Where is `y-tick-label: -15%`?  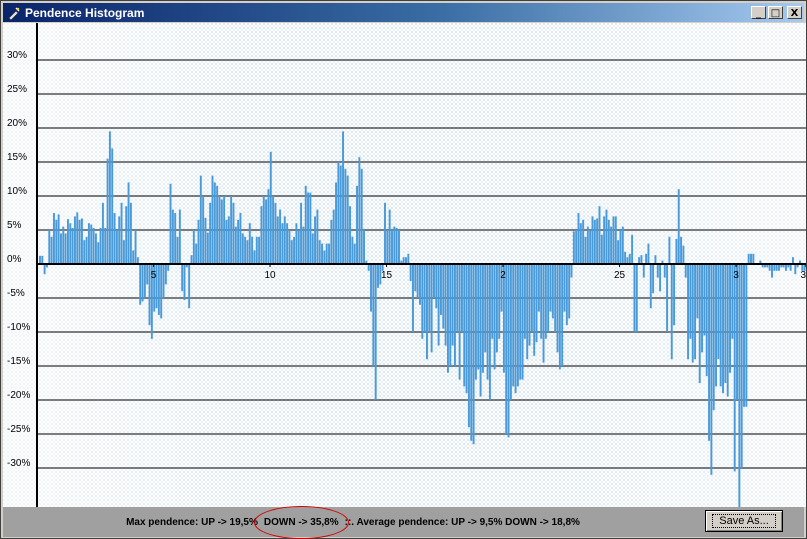
y-tick-label: -15% is located at coordinates (18, 361).